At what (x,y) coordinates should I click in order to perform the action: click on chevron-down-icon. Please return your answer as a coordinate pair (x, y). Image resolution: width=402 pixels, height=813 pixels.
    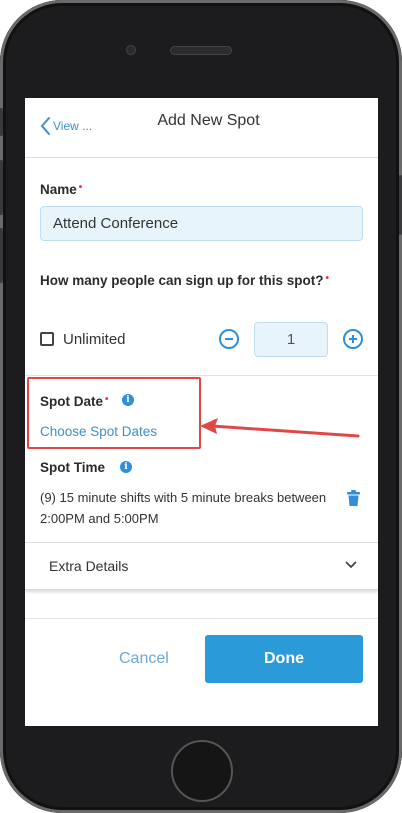
    Looking at the image, I should click on (351, 564).